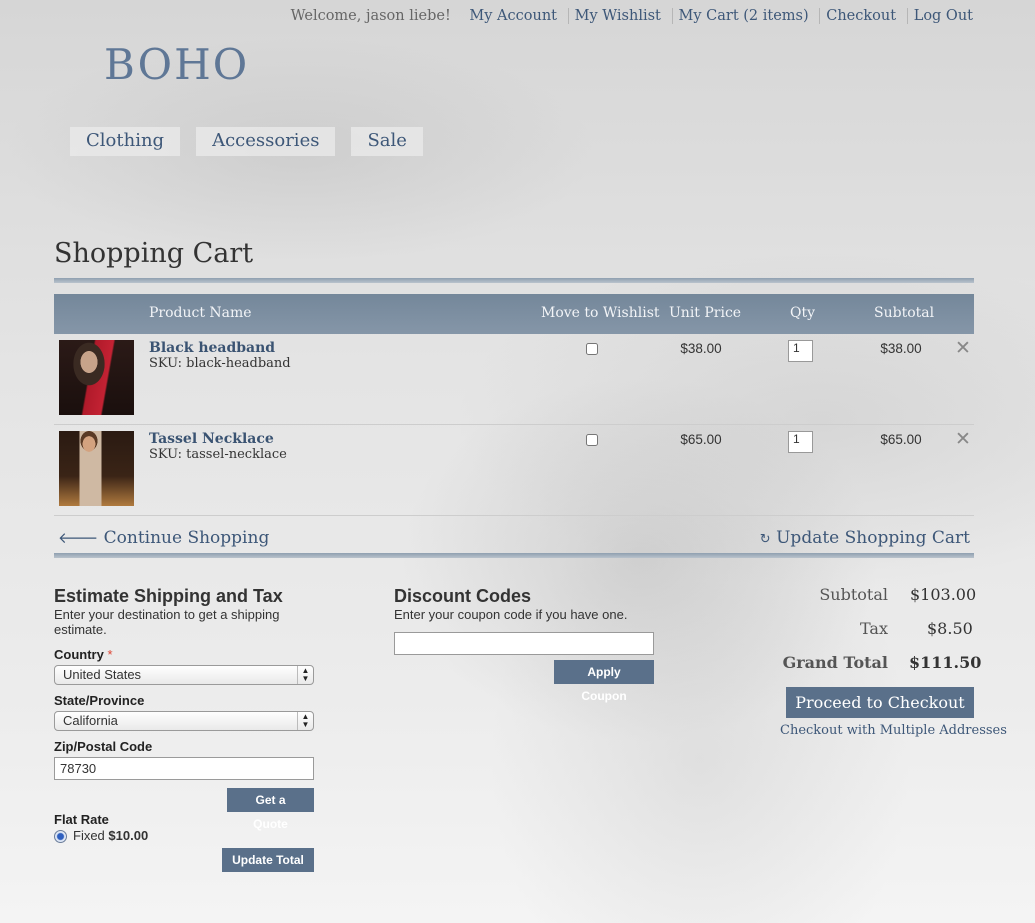  I want to click on welcome-message: Welcome, jason liebe!, so click(370, 16).